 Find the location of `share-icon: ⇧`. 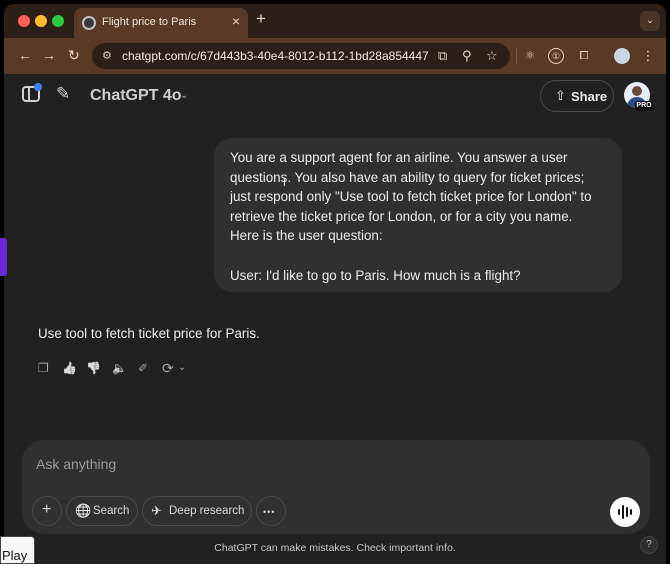

share-icon: ⇧ is located at coordinates (560, 95).